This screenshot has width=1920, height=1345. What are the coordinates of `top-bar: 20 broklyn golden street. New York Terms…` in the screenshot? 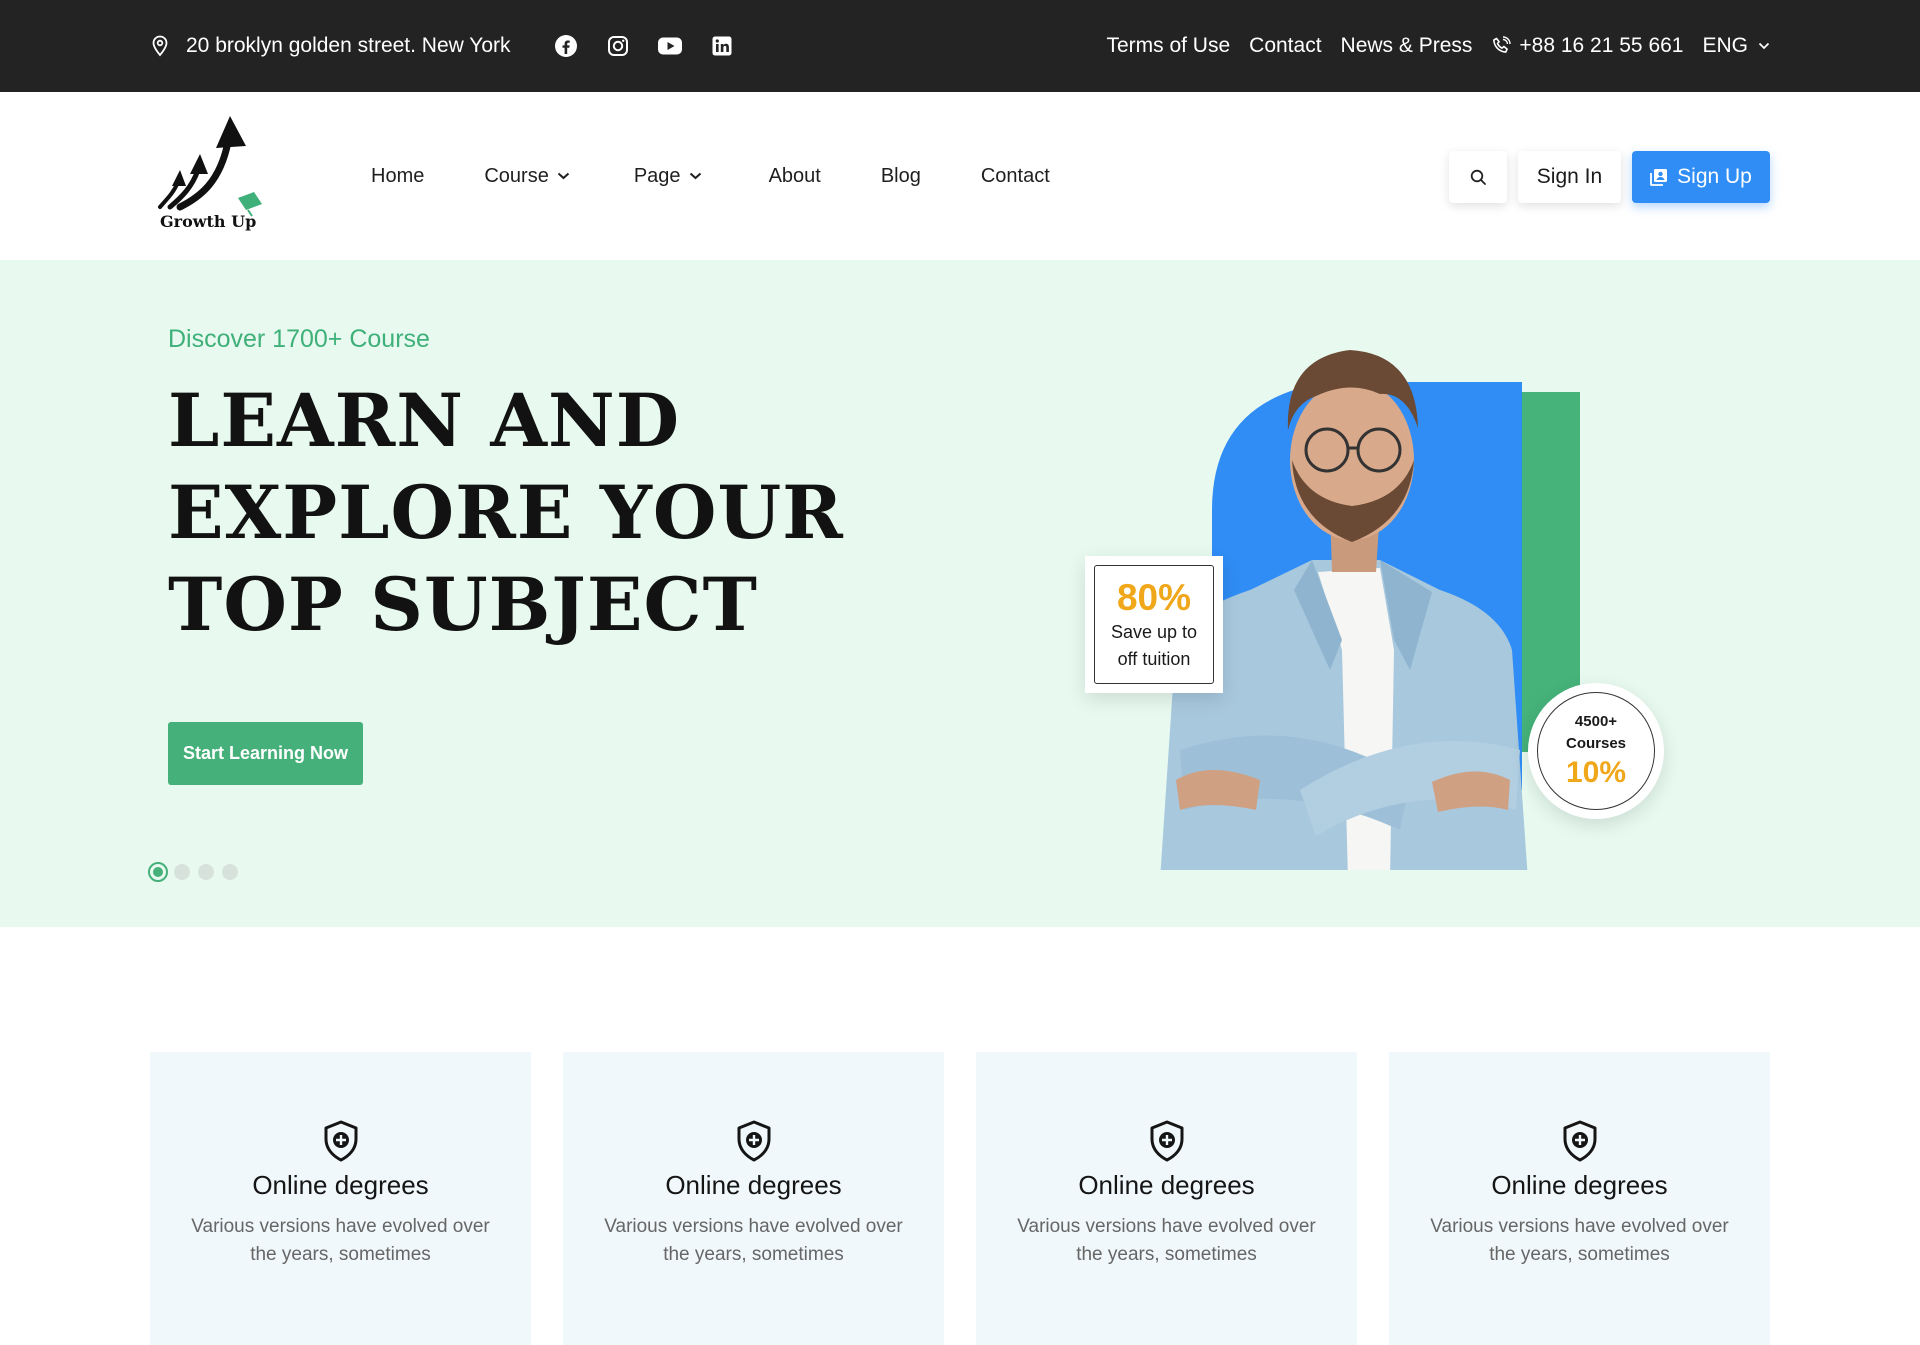 It's located at (960, 46).